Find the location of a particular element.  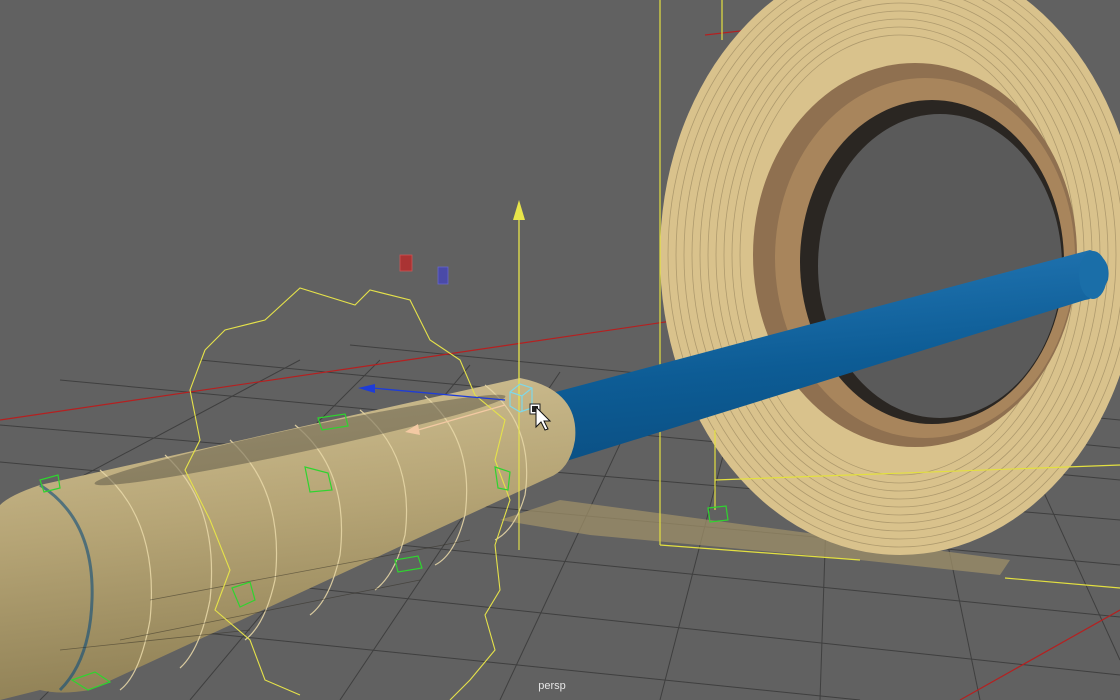

light-red-marker is located at coordinates (406, 263).